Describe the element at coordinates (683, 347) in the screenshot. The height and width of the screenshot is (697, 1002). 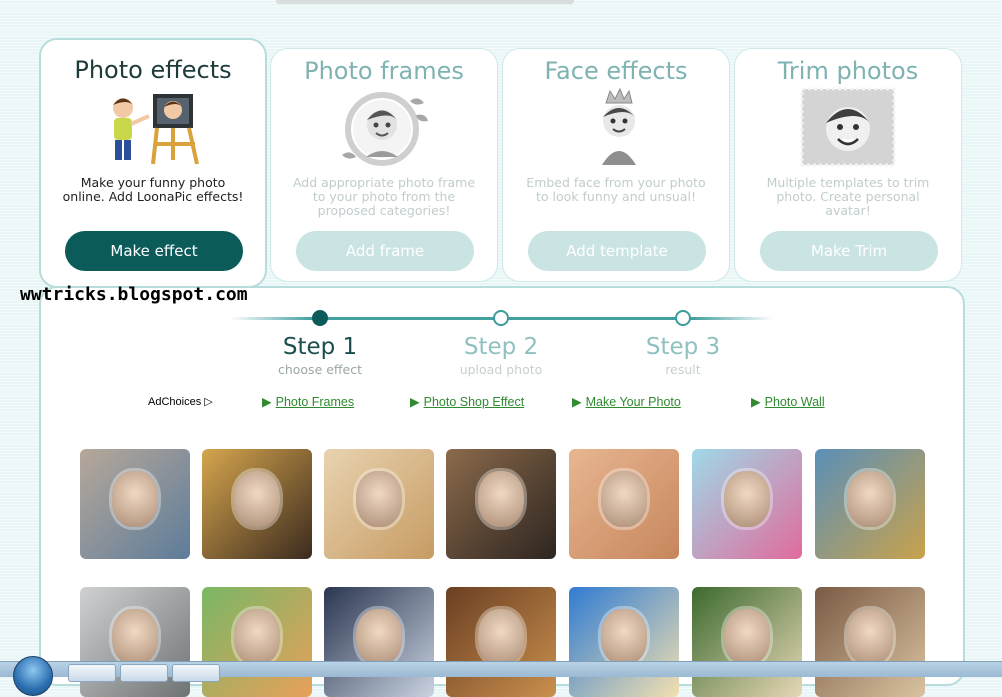
I see `step-3-title: Step 3` at that location.